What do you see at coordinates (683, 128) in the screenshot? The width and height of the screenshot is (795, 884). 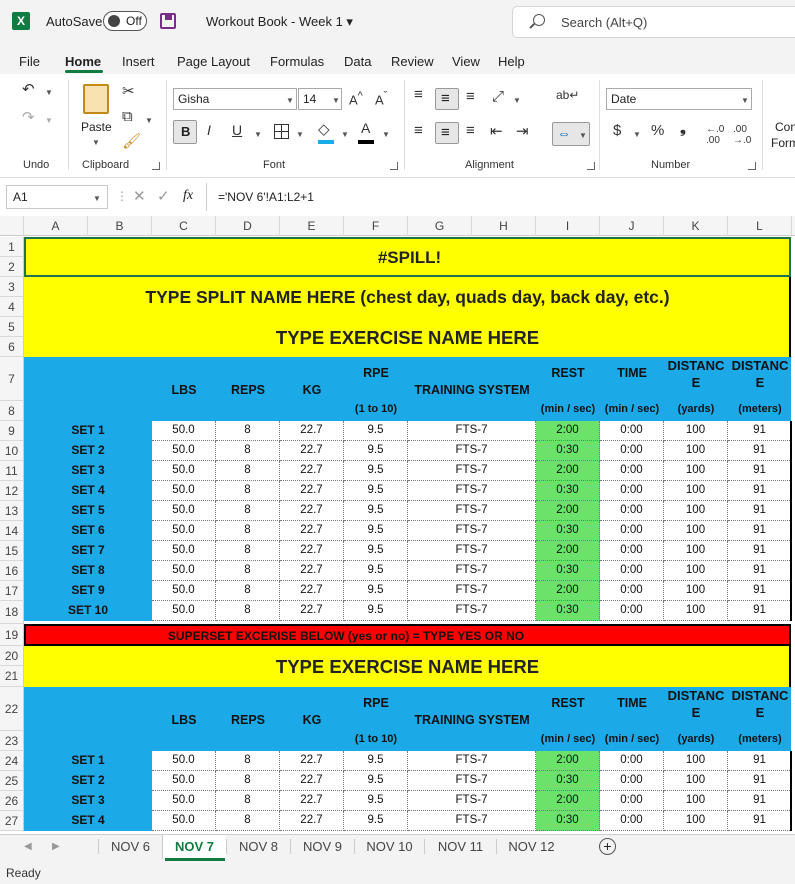 I see `comma-style-button: ❟` at bounding box center [683, 128].